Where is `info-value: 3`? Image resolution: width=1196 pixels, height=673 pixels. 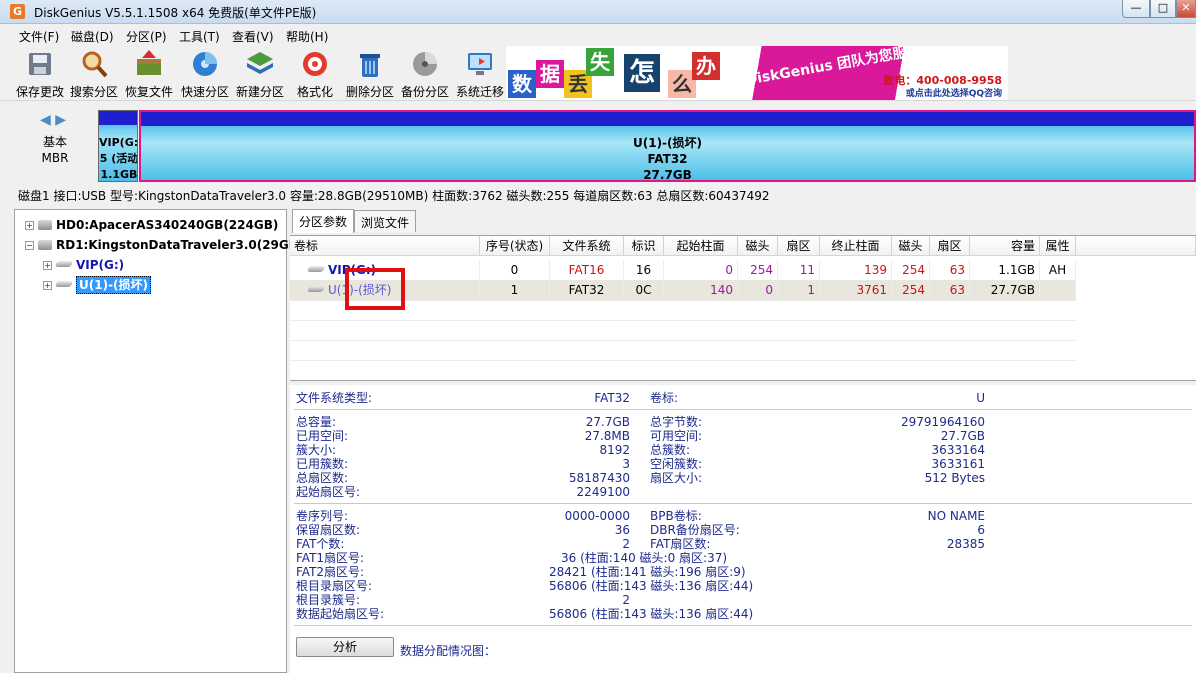
info-value: 3 is located at coordinates (626, 464).